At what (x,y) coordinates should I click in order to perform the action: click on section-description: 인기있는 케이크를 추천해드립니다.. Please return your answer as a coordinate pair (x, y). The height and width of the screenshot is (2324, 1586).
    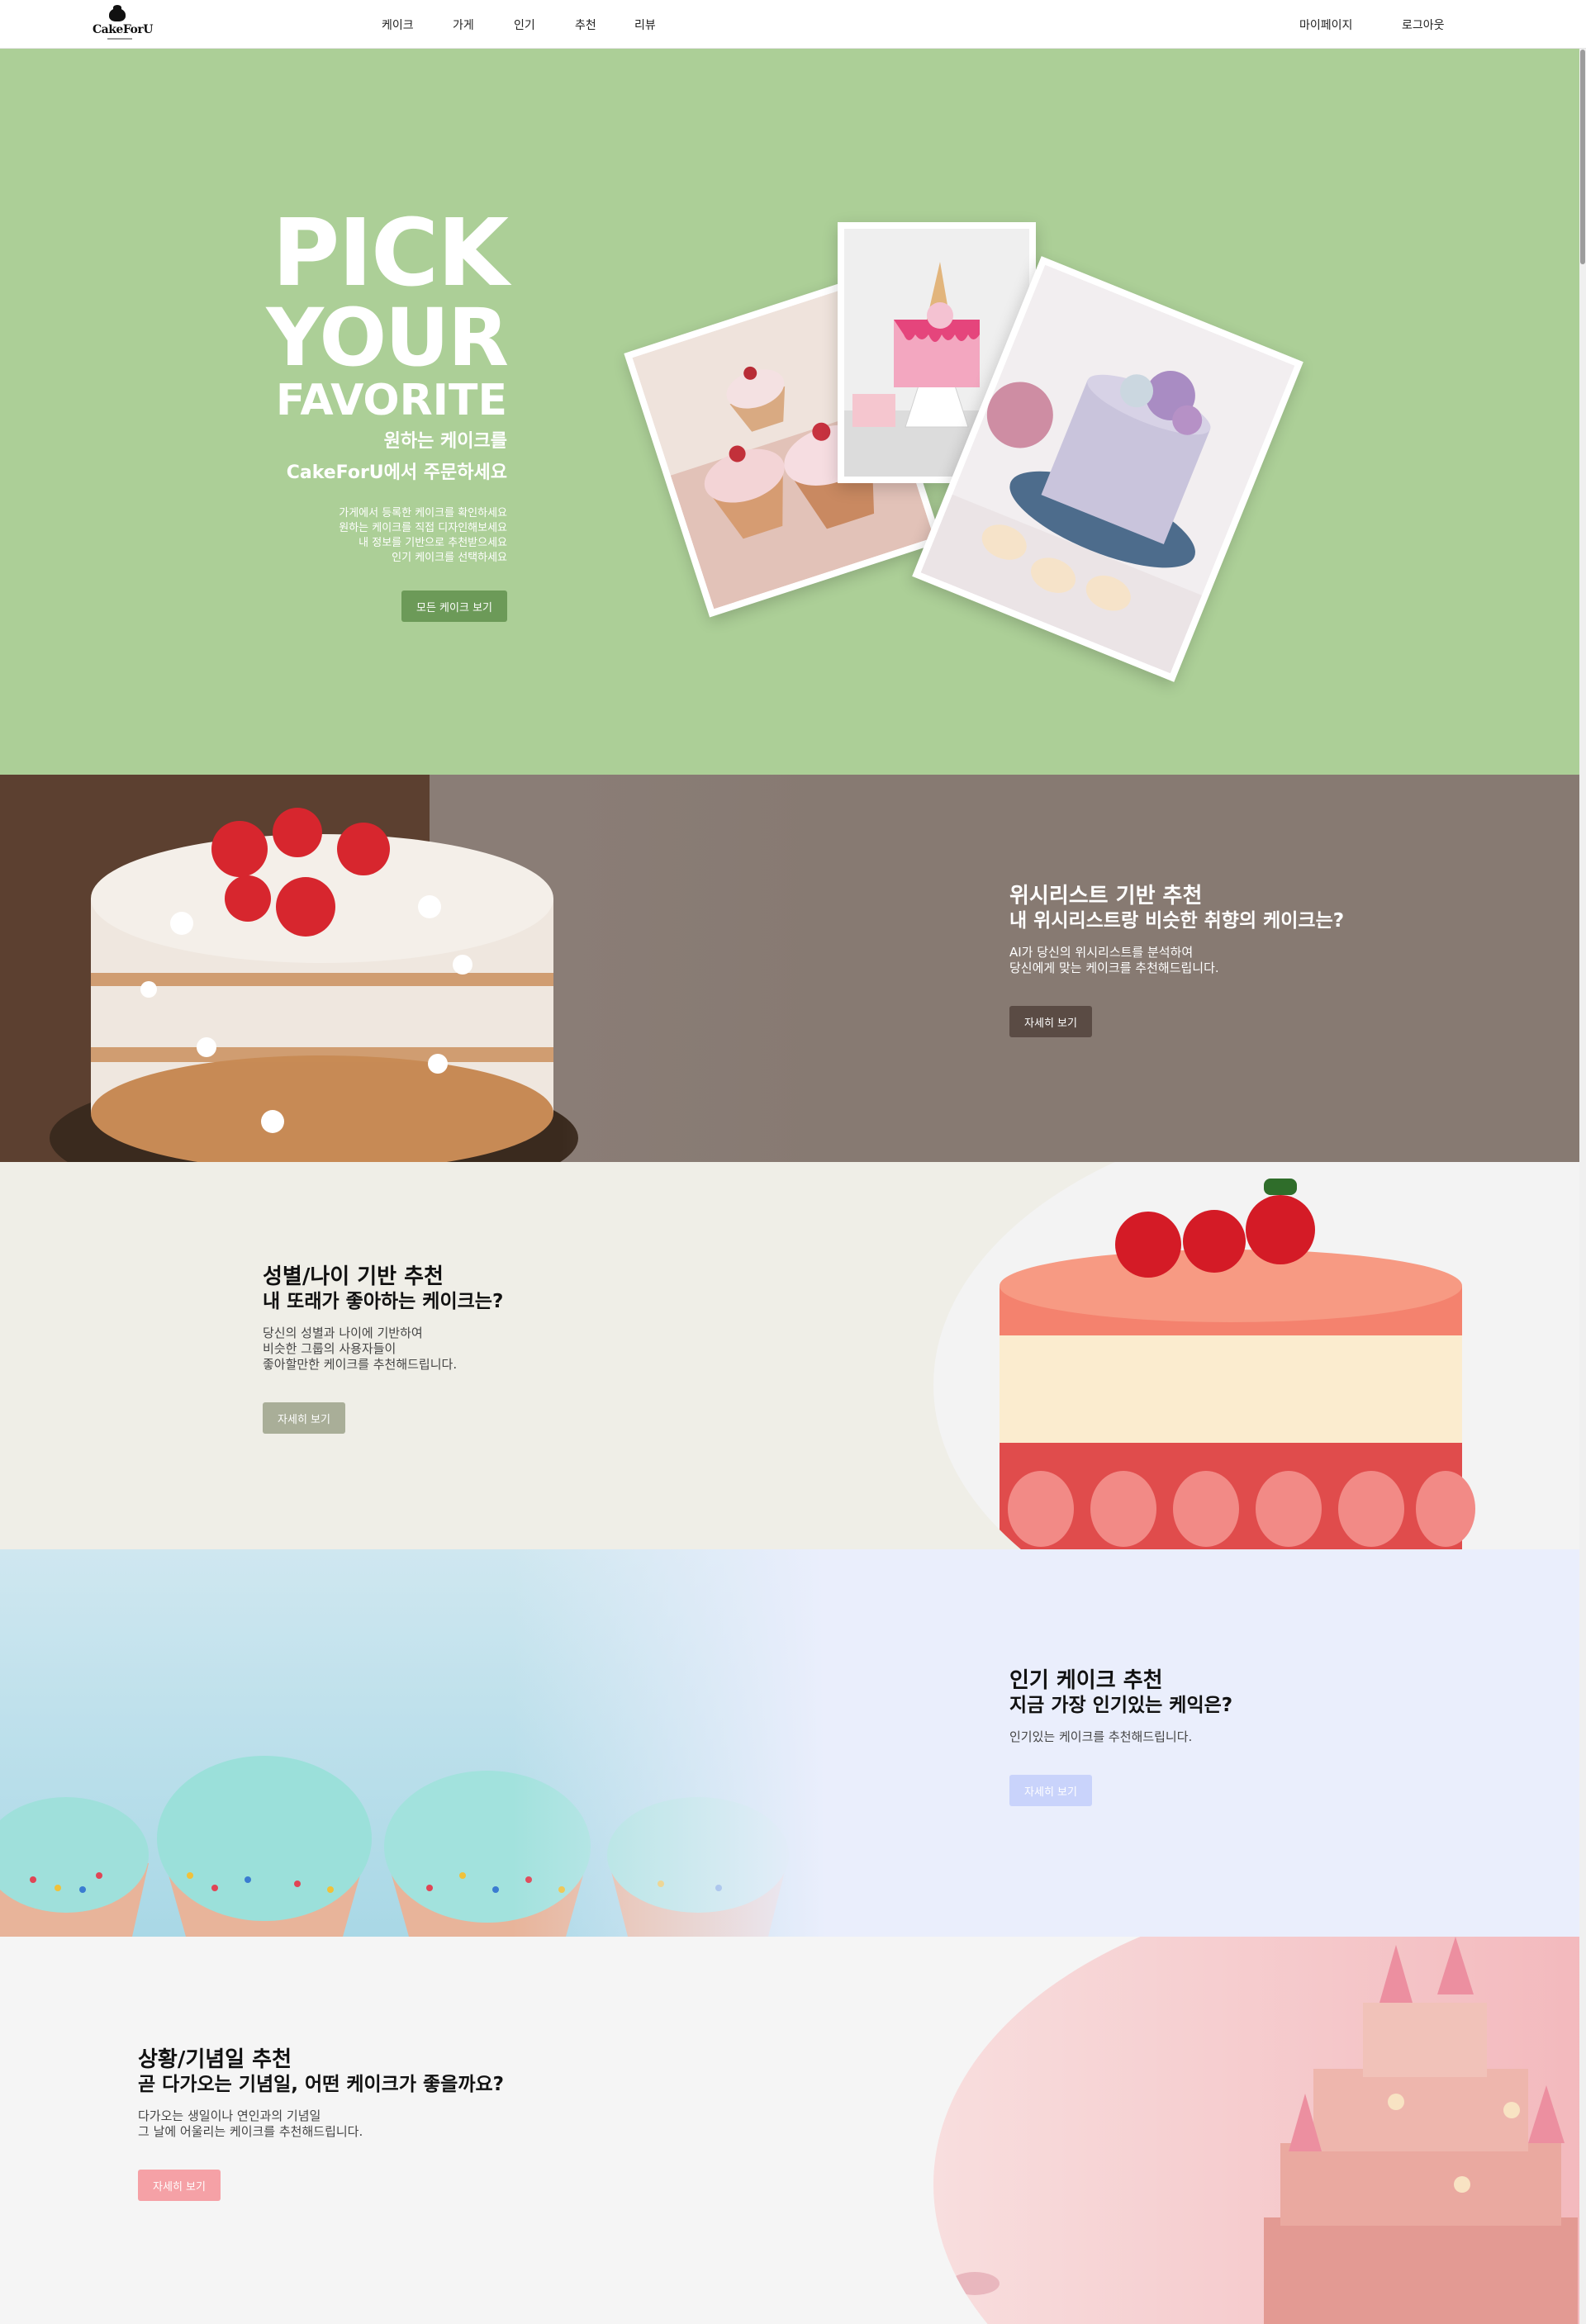
    Looking at the image, I should click on (1120, 1737).